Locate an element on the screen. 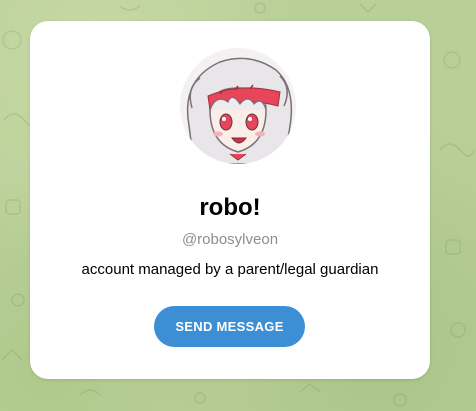  profile-name: robo! is located at coordinates (230, 207).